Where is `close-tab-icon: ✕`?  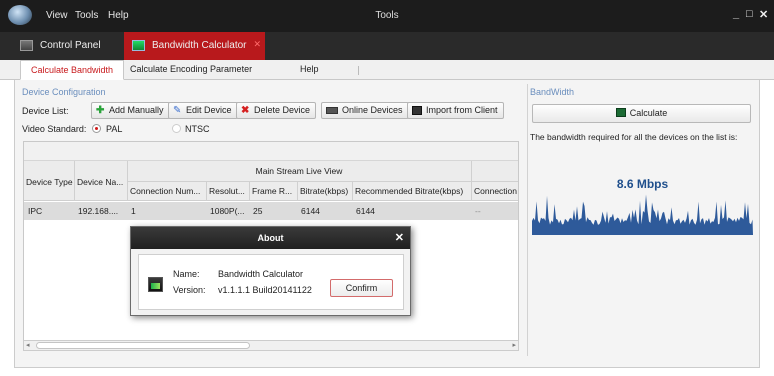
close-tab-icon: ✕ is located at coordinates (257, 44).